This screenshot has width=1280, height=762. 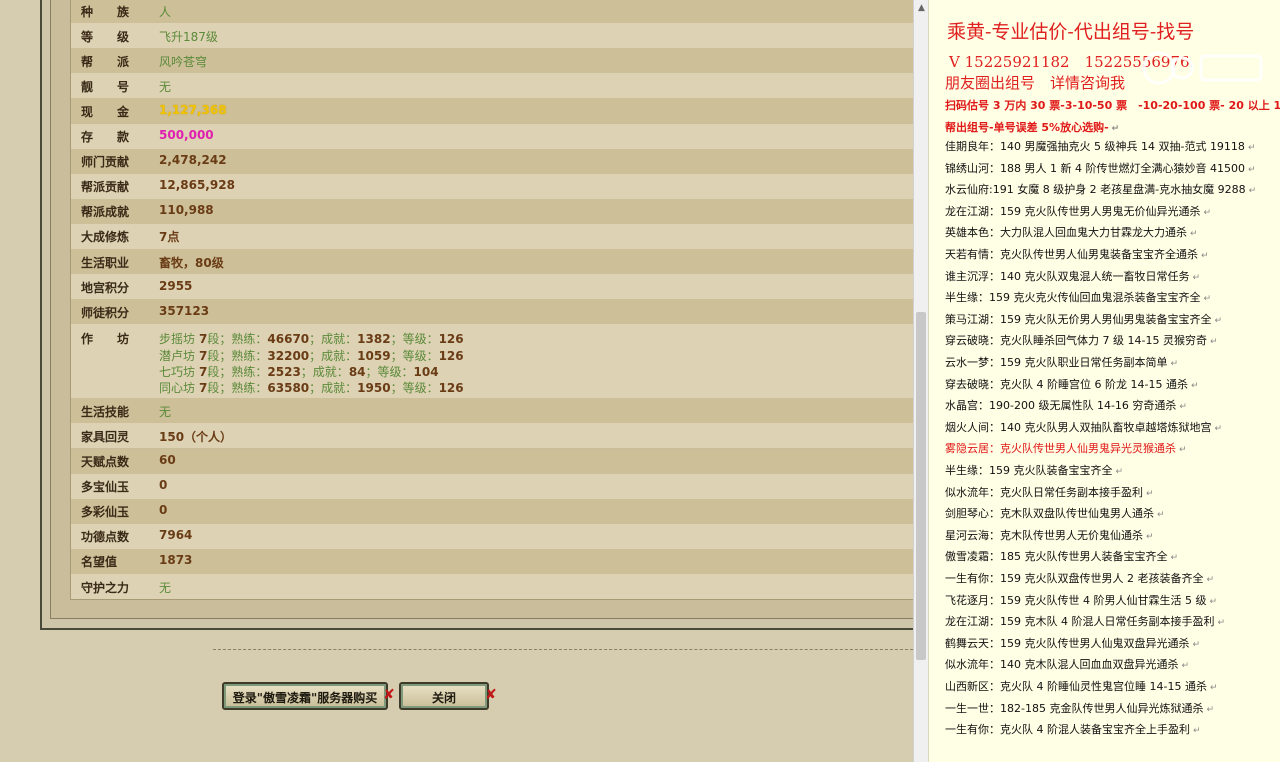 I want to click on row-label: 多宝仙玉, so click(x=105, y=487).